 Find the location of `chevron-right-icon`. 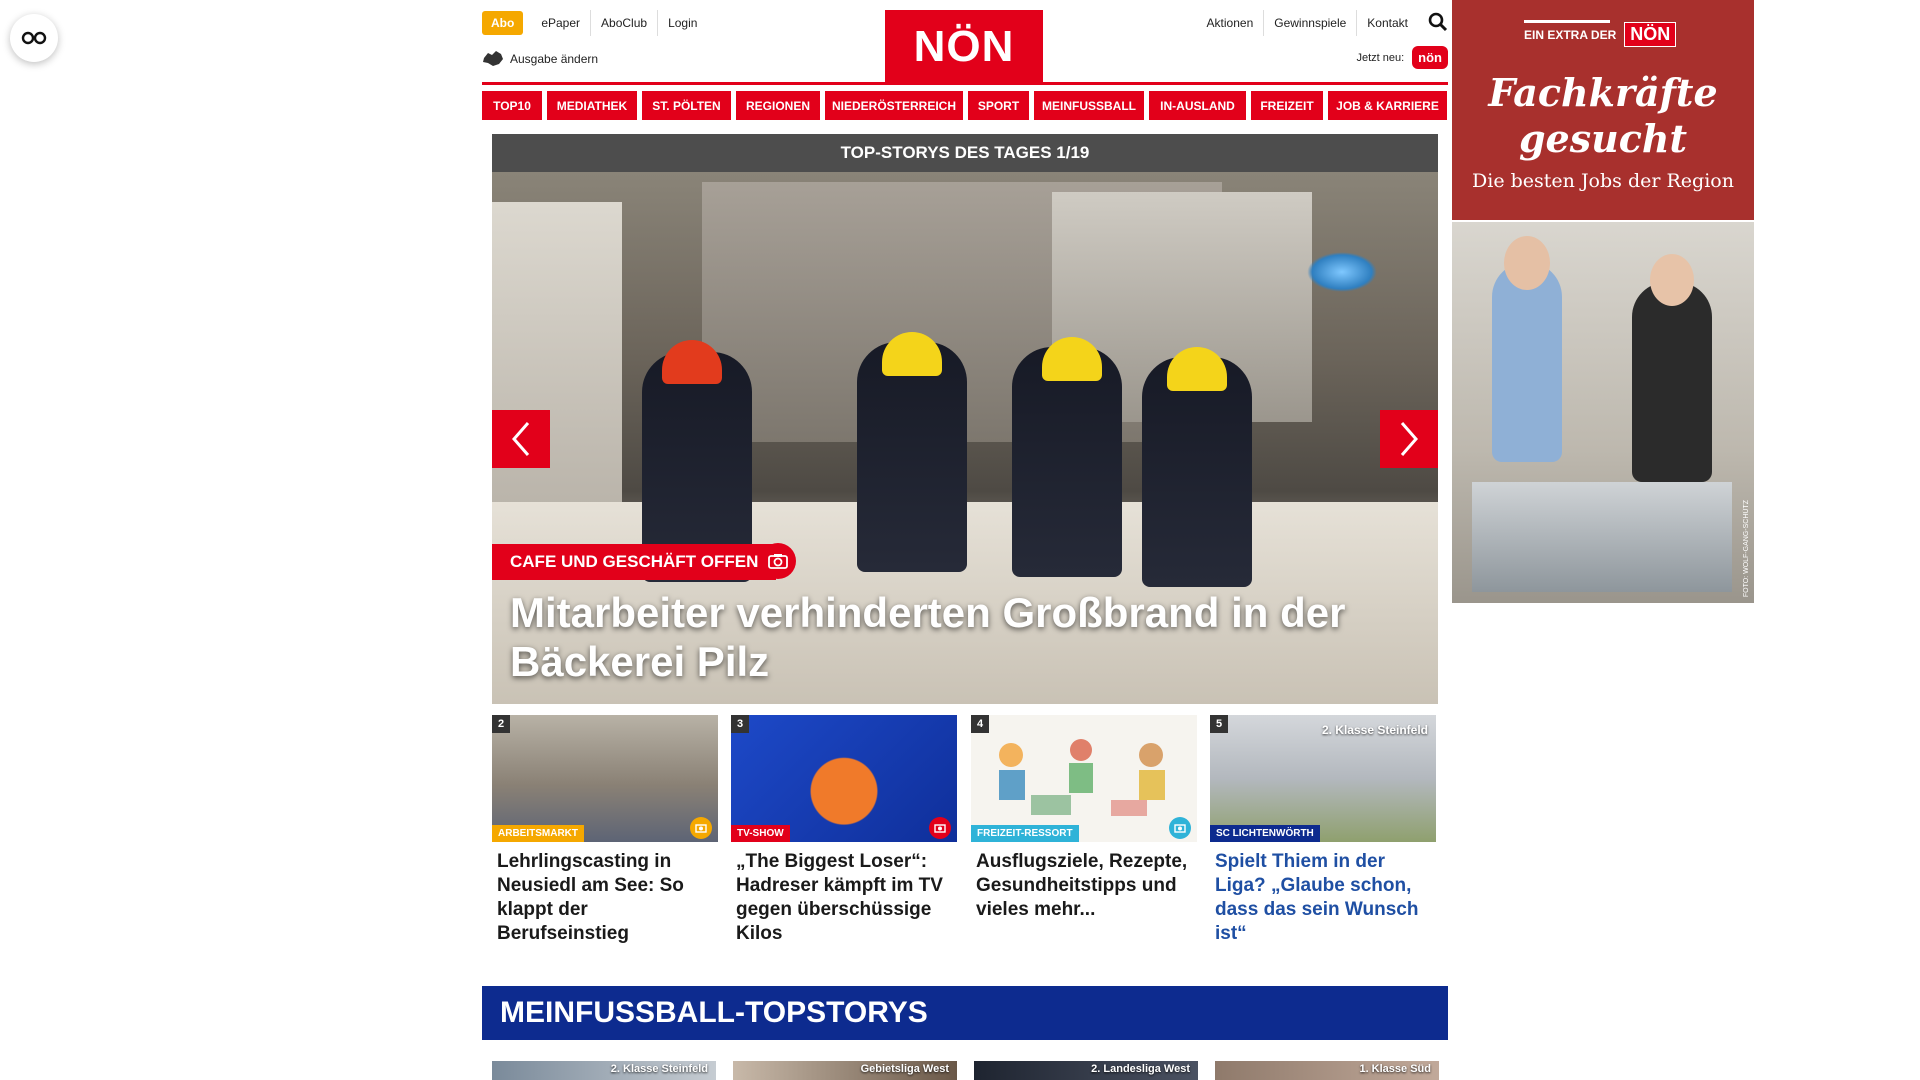

chevron-right-icon is located at coordinates (1409, 439).